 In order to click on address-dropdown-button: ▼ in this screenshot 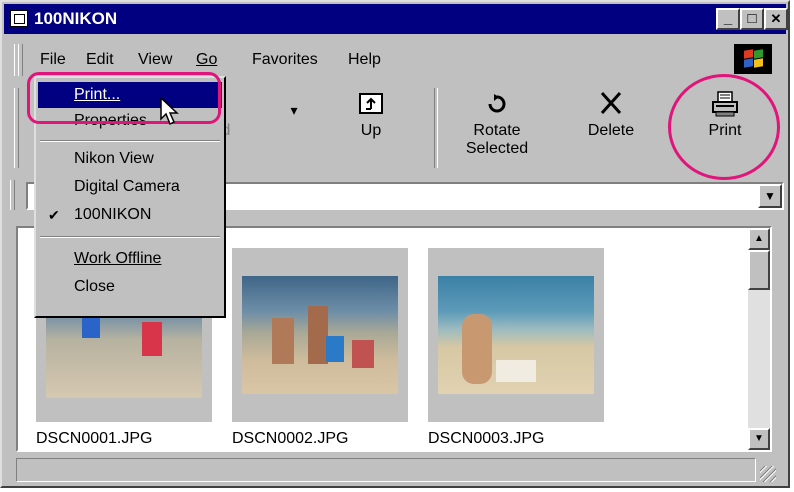, I will do `click(770, 196)`.